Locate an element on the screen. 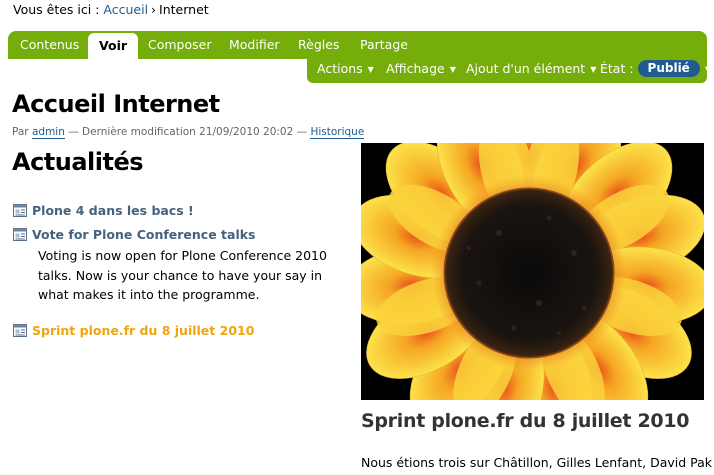 The image size is (714, 475). breadcrumb-link-home: Accueil is located at coordinates (125, 9).